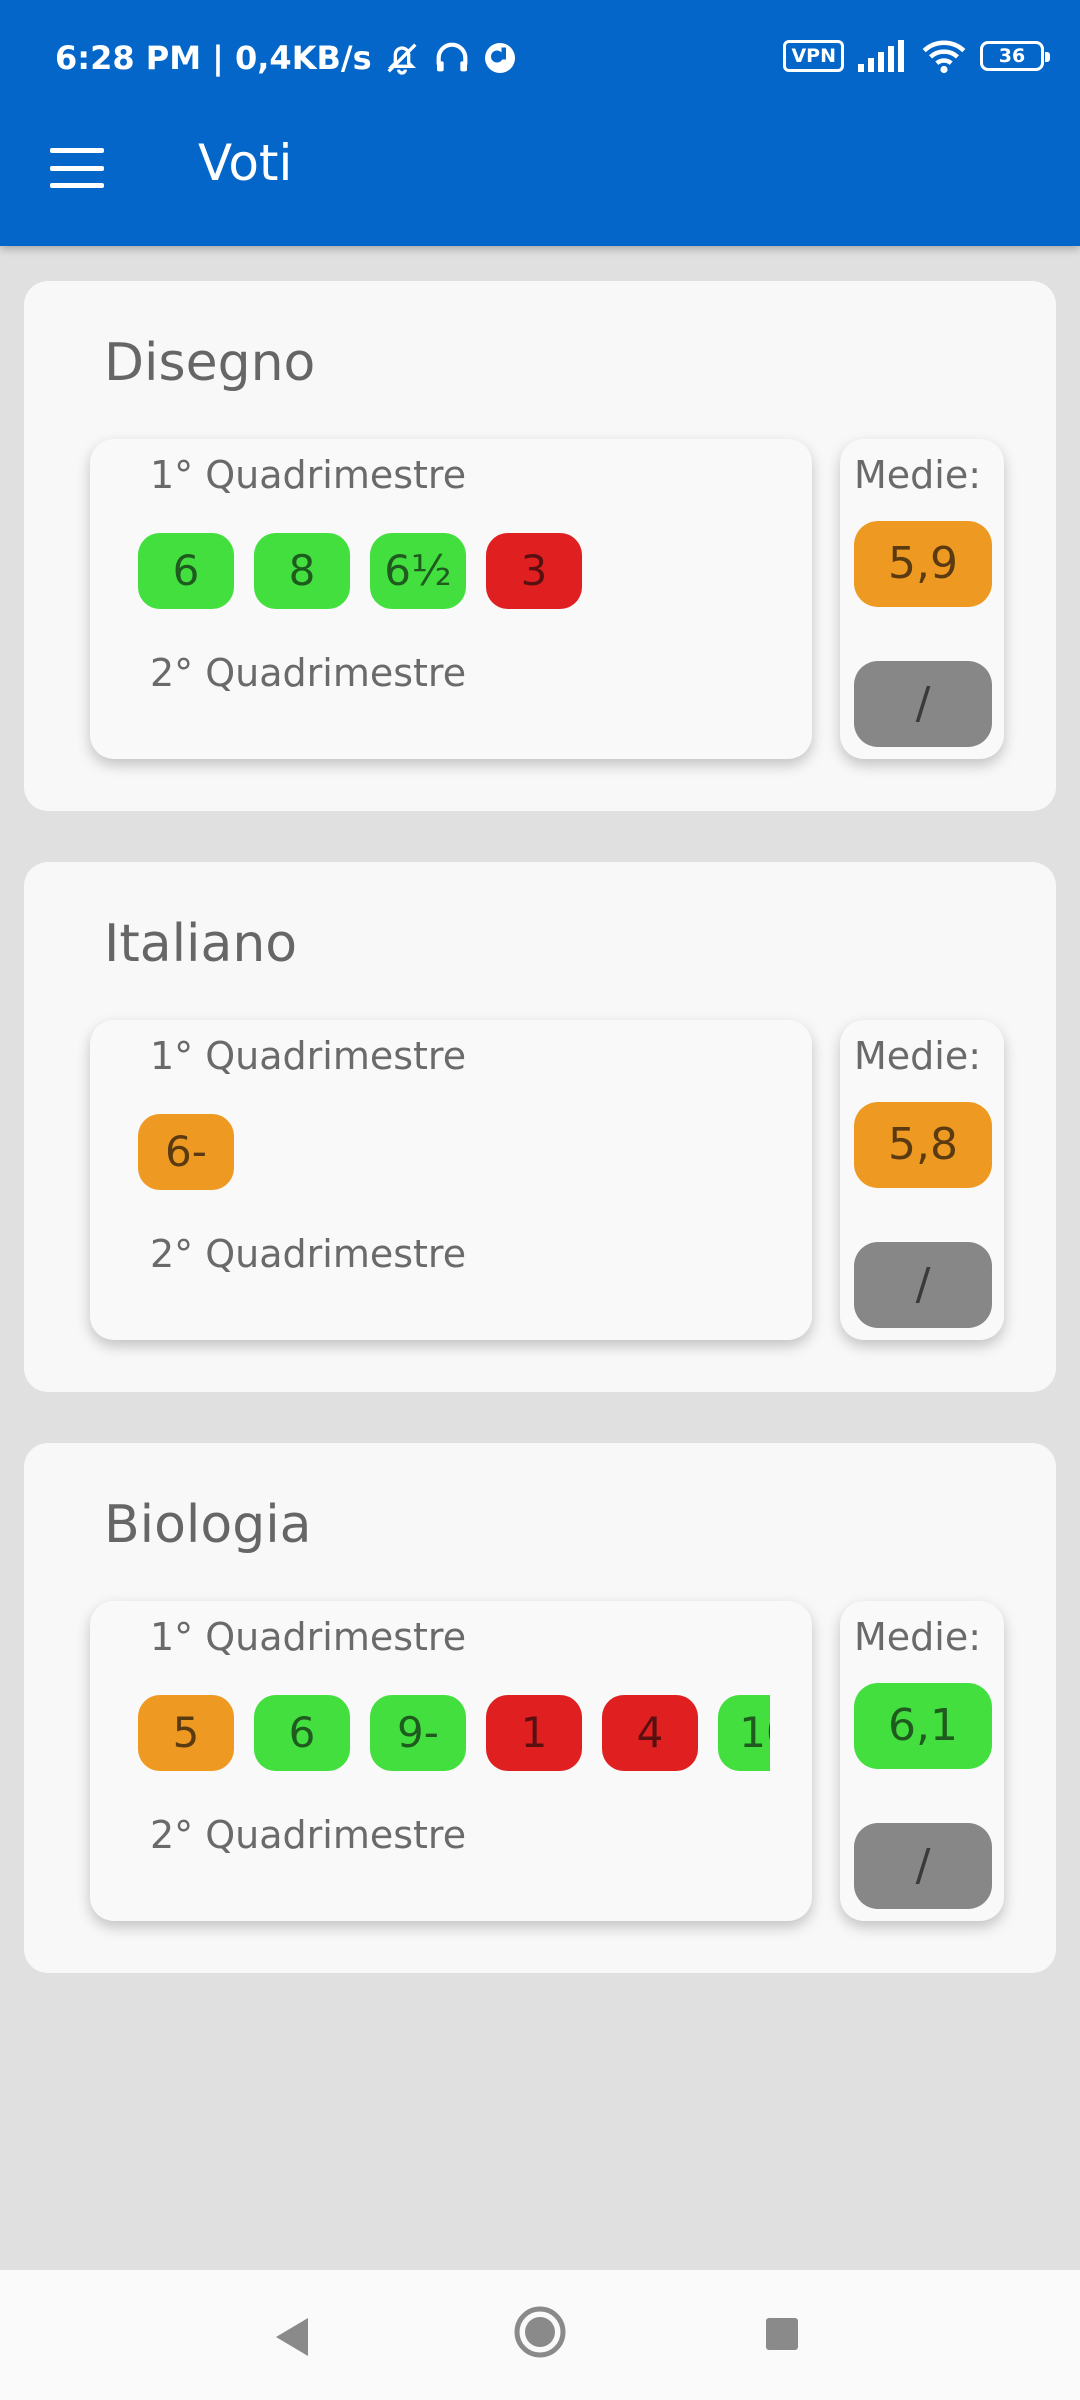  I want to click on status-right: VPN 36, so click(916, 56).